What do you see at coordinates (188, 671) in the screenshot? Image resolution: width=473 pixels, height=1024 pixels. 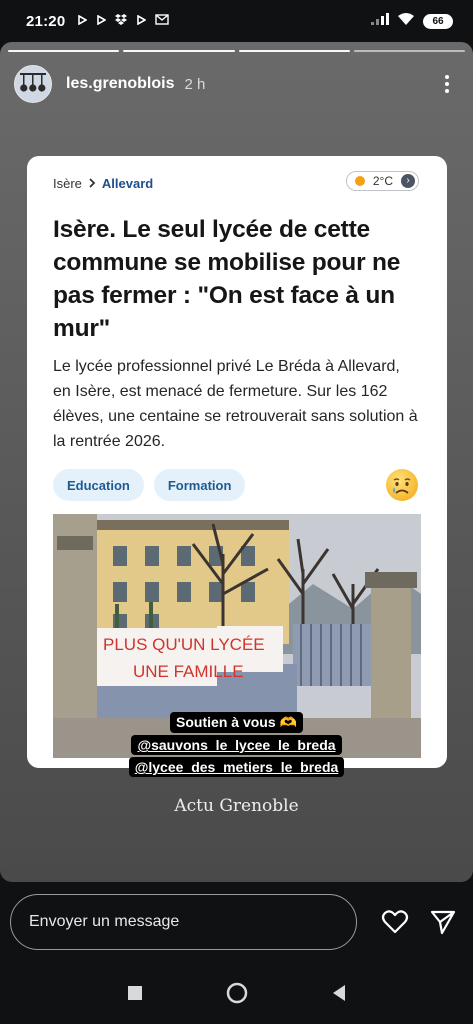 I see `banner-line-2: UNE FAMILLE` at bounding box center [188, 671].